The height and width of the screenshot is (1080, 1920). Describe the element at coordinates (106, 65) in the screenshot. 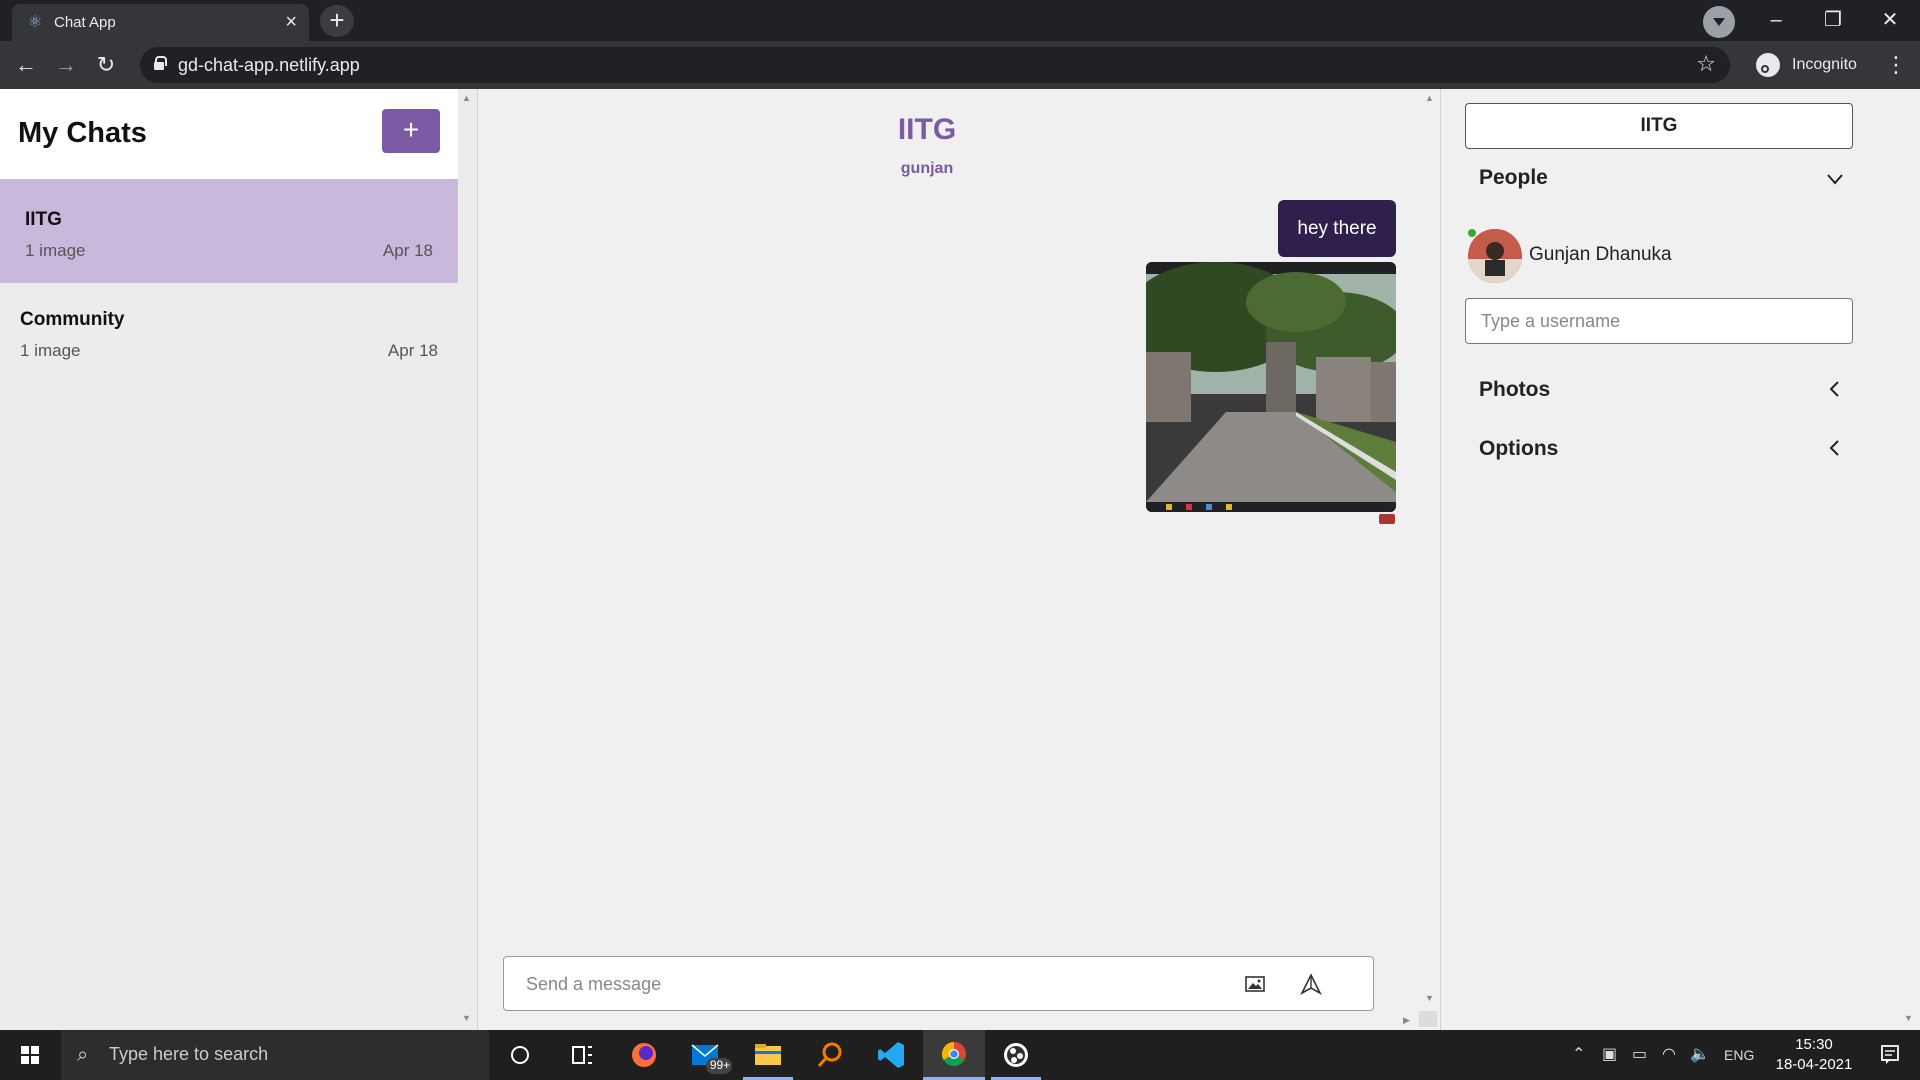

I see `reload-icon: ↻` at that location.